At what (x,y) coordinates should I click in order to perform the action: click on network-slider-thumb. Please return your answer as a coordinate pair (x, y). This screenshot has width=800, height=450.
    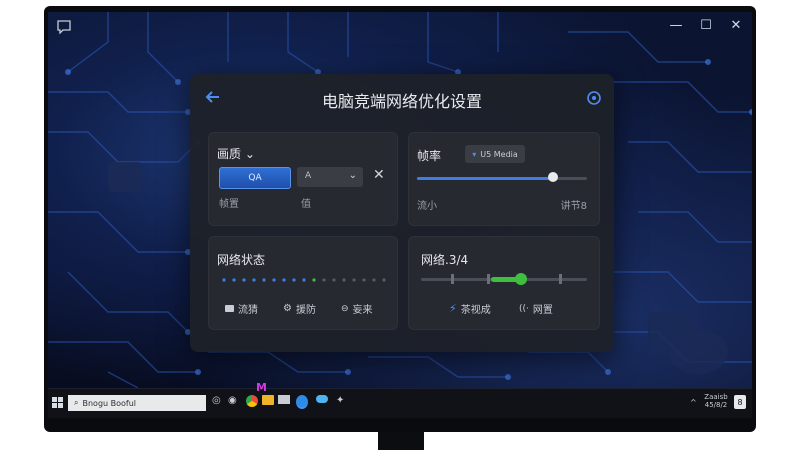
    Looking at the image, I should click on (520, 279).